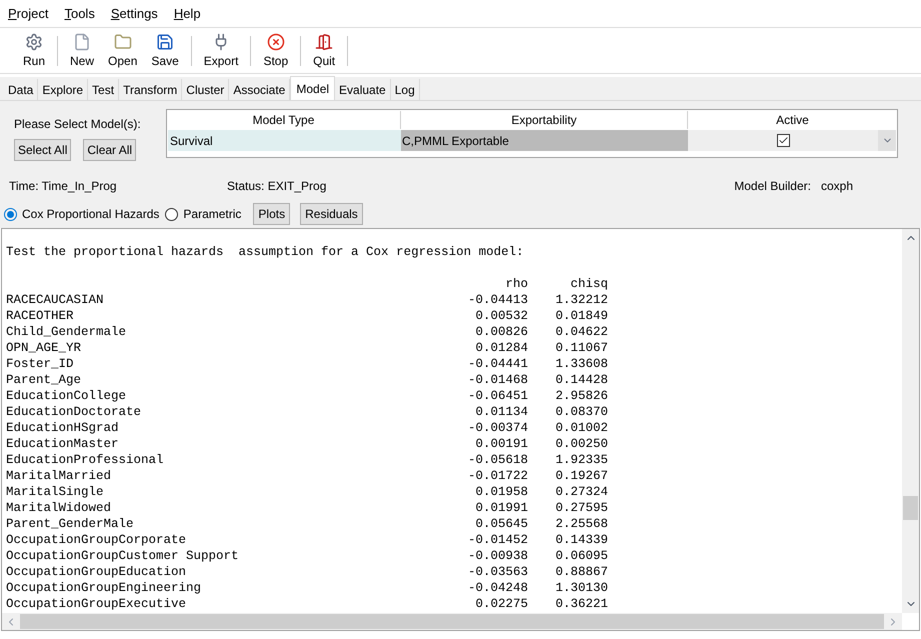 The image size is (921, 639). What do you see at coordinates (581, 348) in the screenshot?
I see `chisq-value: 0.11067` at bounding box center [581, 348].